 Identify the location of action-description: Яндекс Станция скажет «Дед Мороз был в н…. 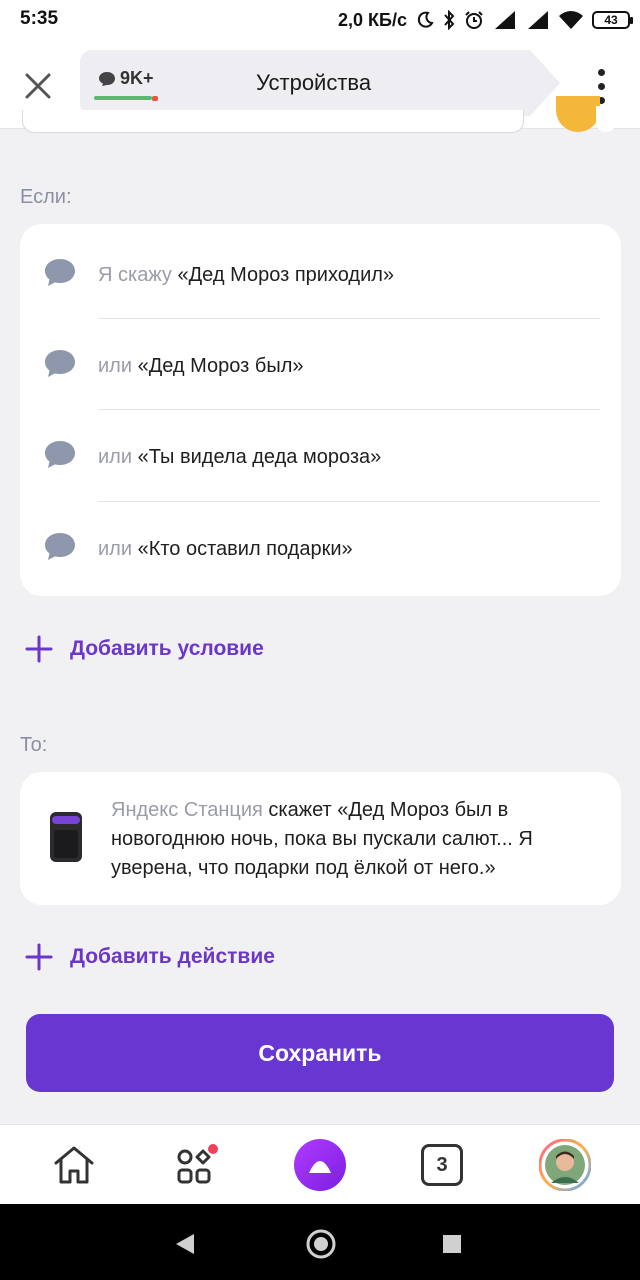
(356, 839).